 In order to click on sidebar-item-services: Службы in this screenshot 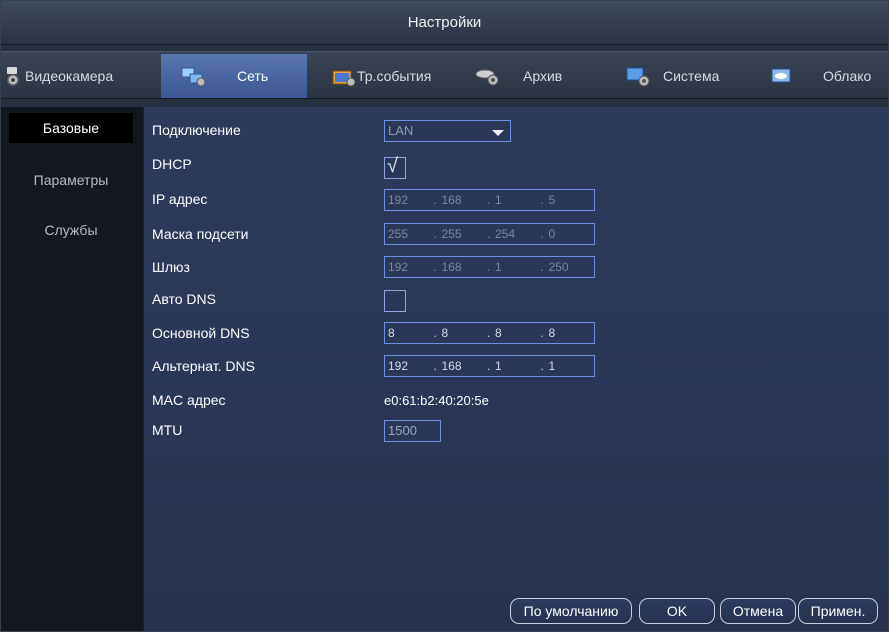, I will do `click(71, 230)`.